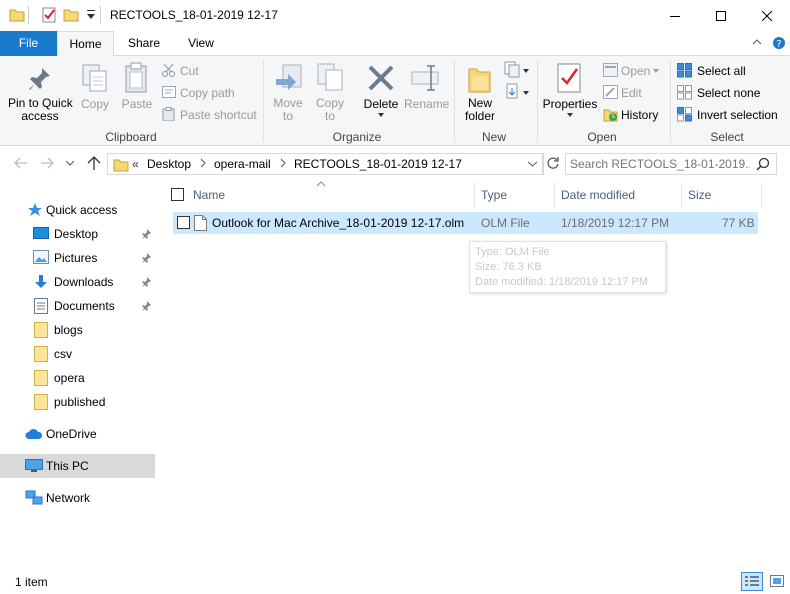 The height and width of the screenshot is (594, 790). I want to click on cloud-icon, so click(34, 434).